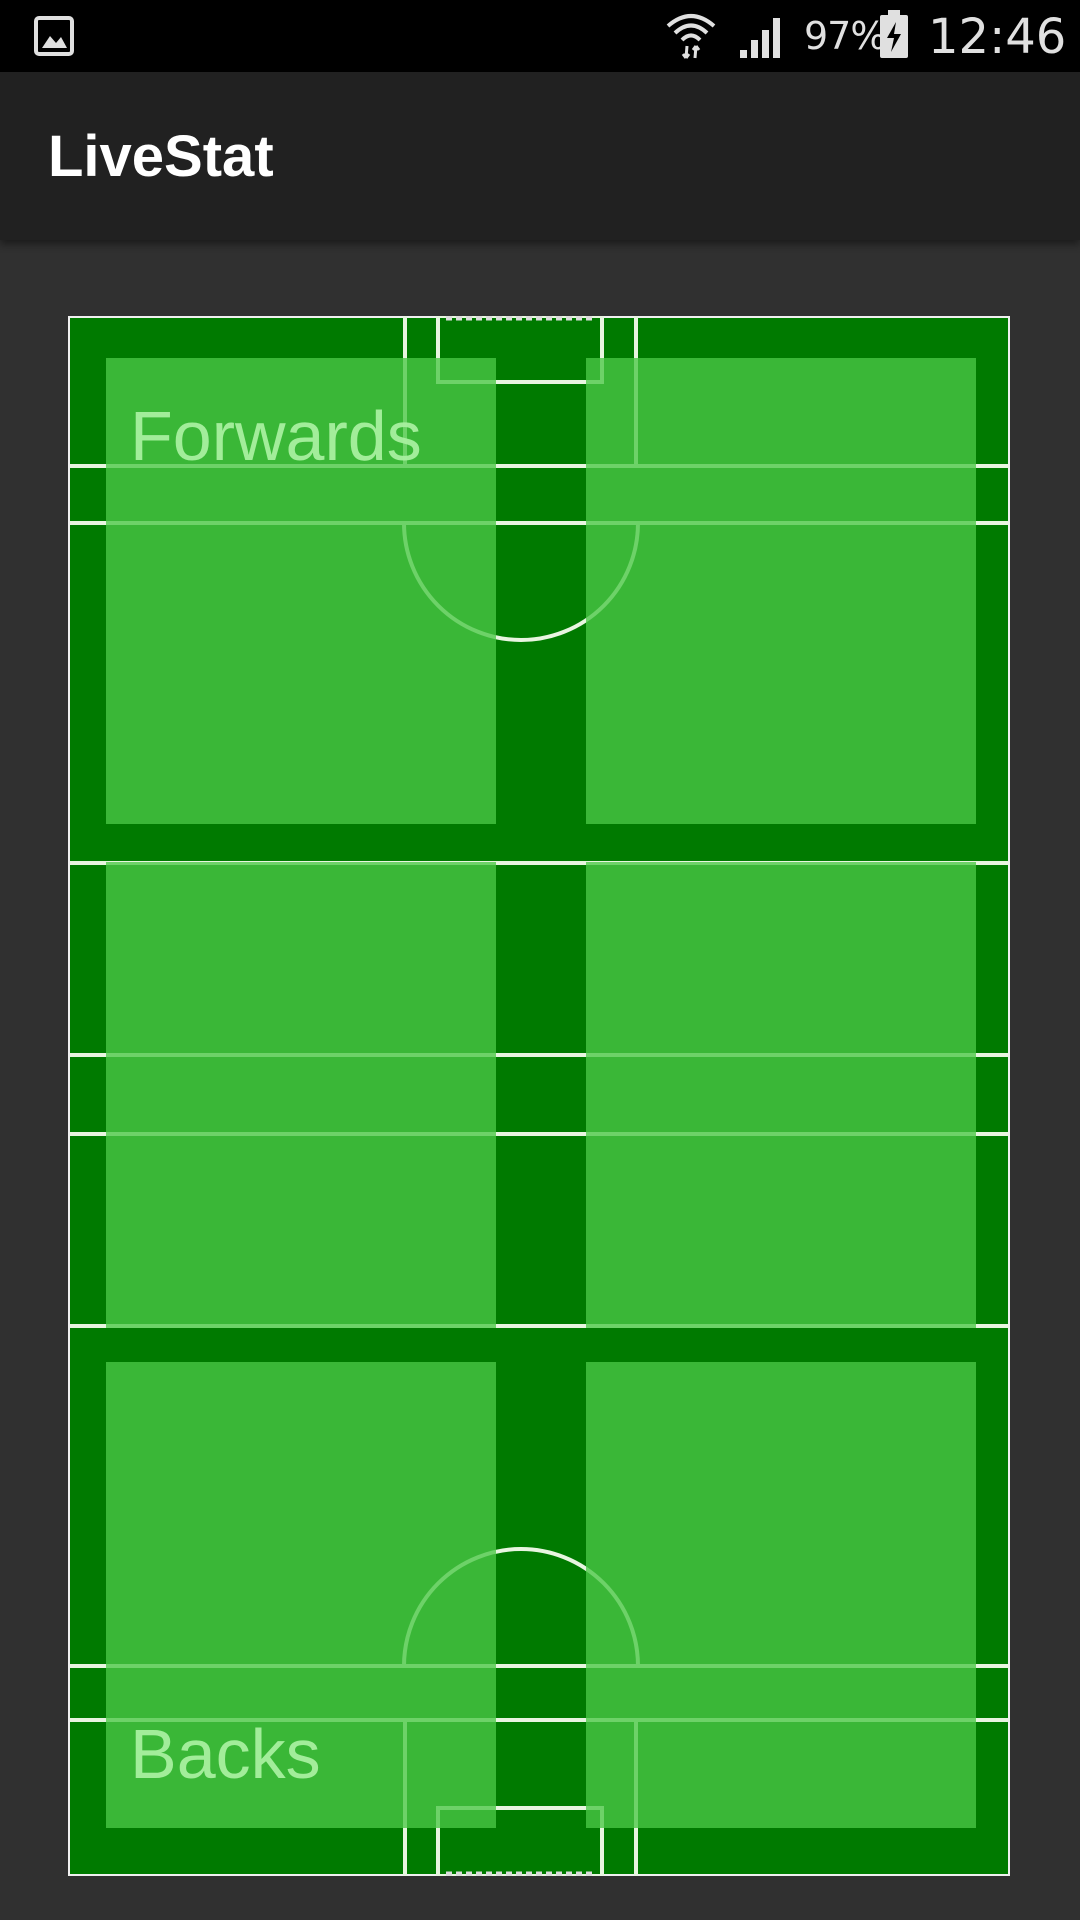 The height and width of the screenshot is (1920, 1080). What do you see at coordinates (225, 1754) in the screenshot?
I see `backs-label: Backs` at bounding box center [225, 1754].